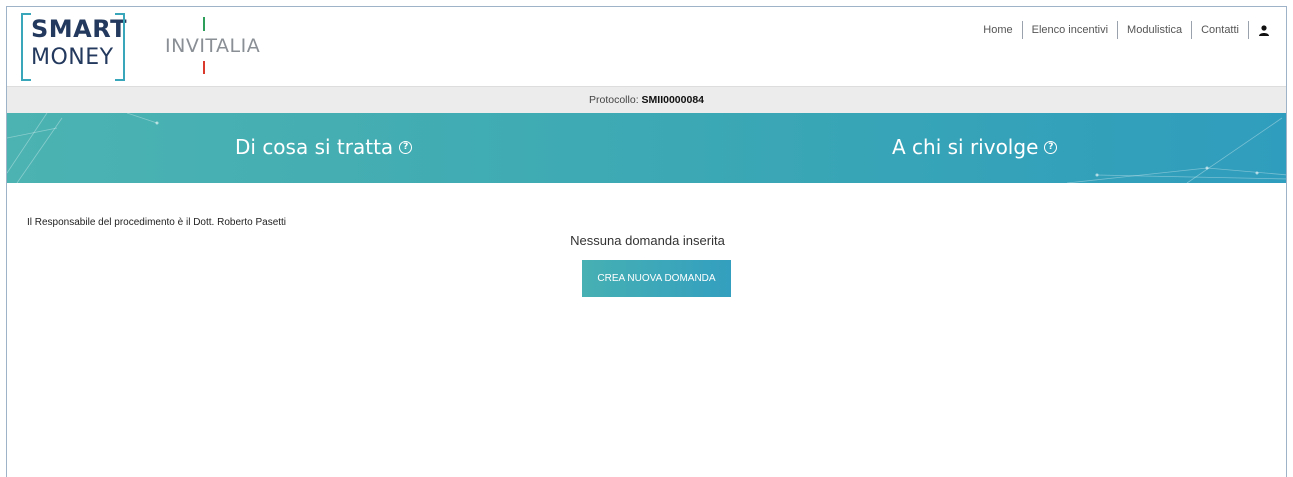 Image resolution: width=1293 pixels, height=477 pixels. I want to click on network-decoration, so click(646, 148).